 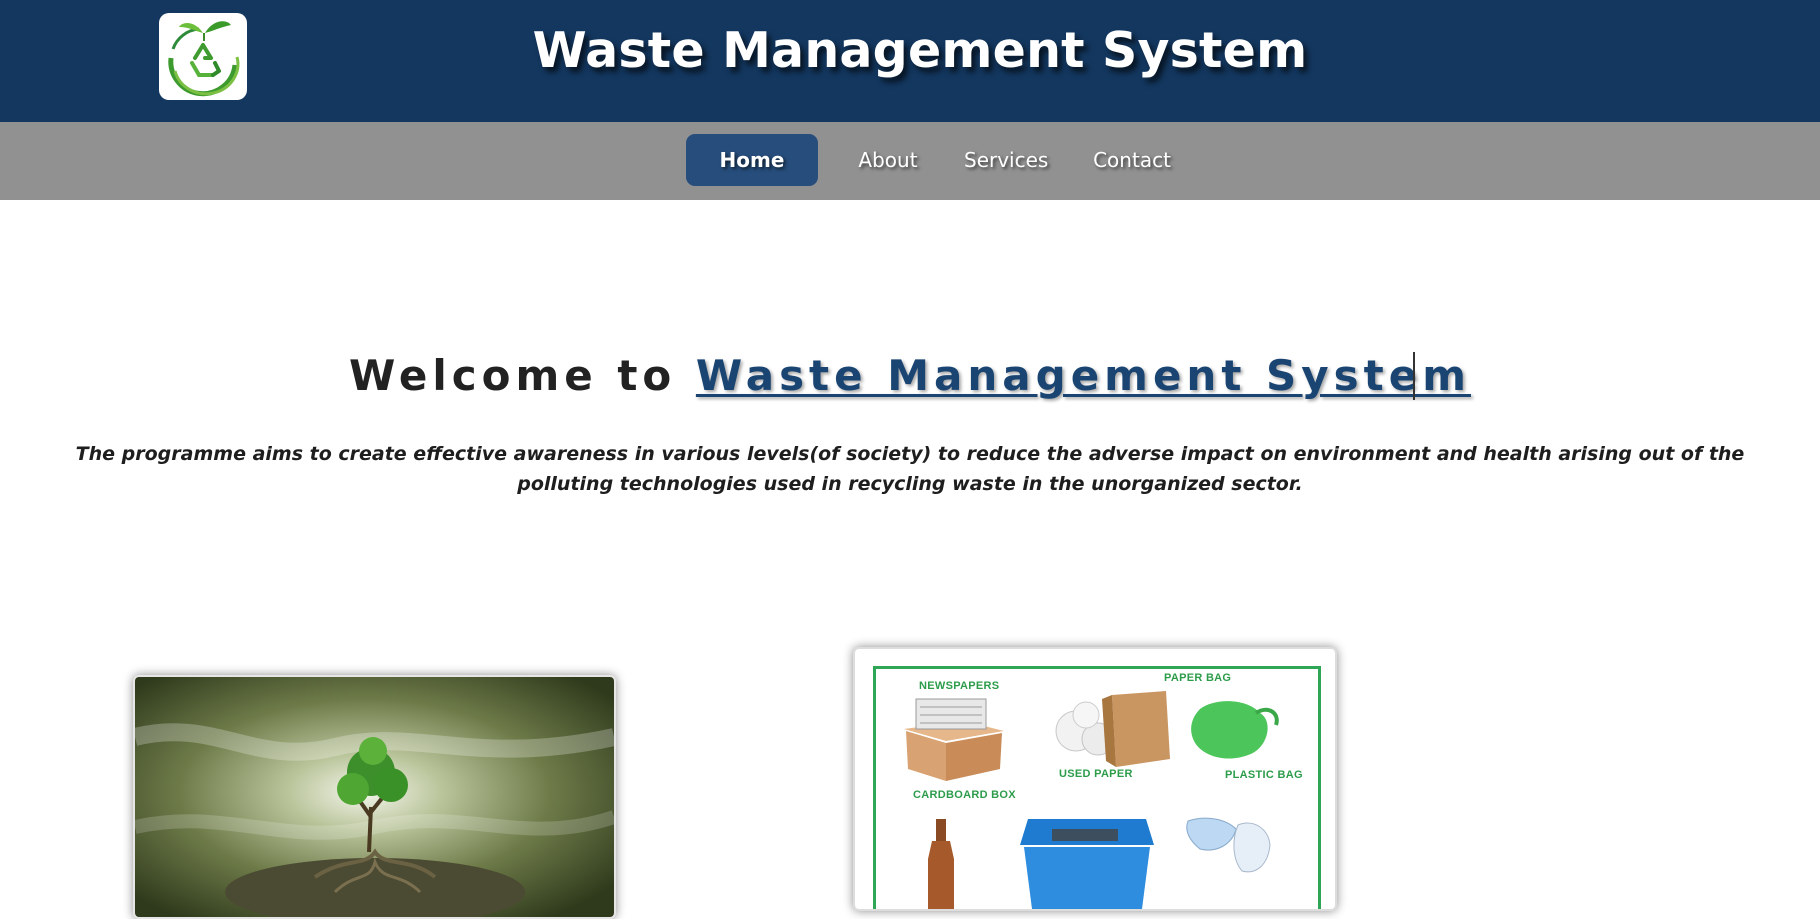 I want to click on welcome-highlight-link: Waste Management System, so click(x=1083, y=375).